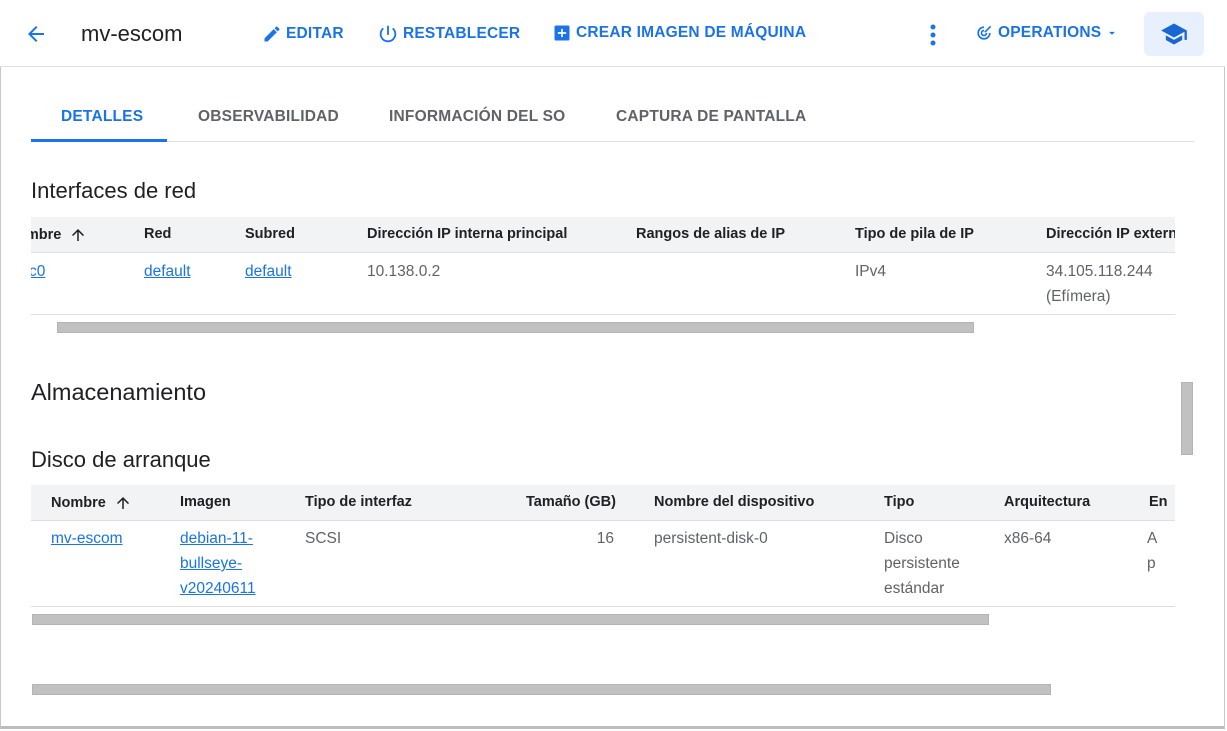 This screenshot has width=1227, height=731. What do you see at coordinates (1050, 32) in the screenshot?
I see `operations-label: OPERATIONS` at bounding box center [1050, 32].